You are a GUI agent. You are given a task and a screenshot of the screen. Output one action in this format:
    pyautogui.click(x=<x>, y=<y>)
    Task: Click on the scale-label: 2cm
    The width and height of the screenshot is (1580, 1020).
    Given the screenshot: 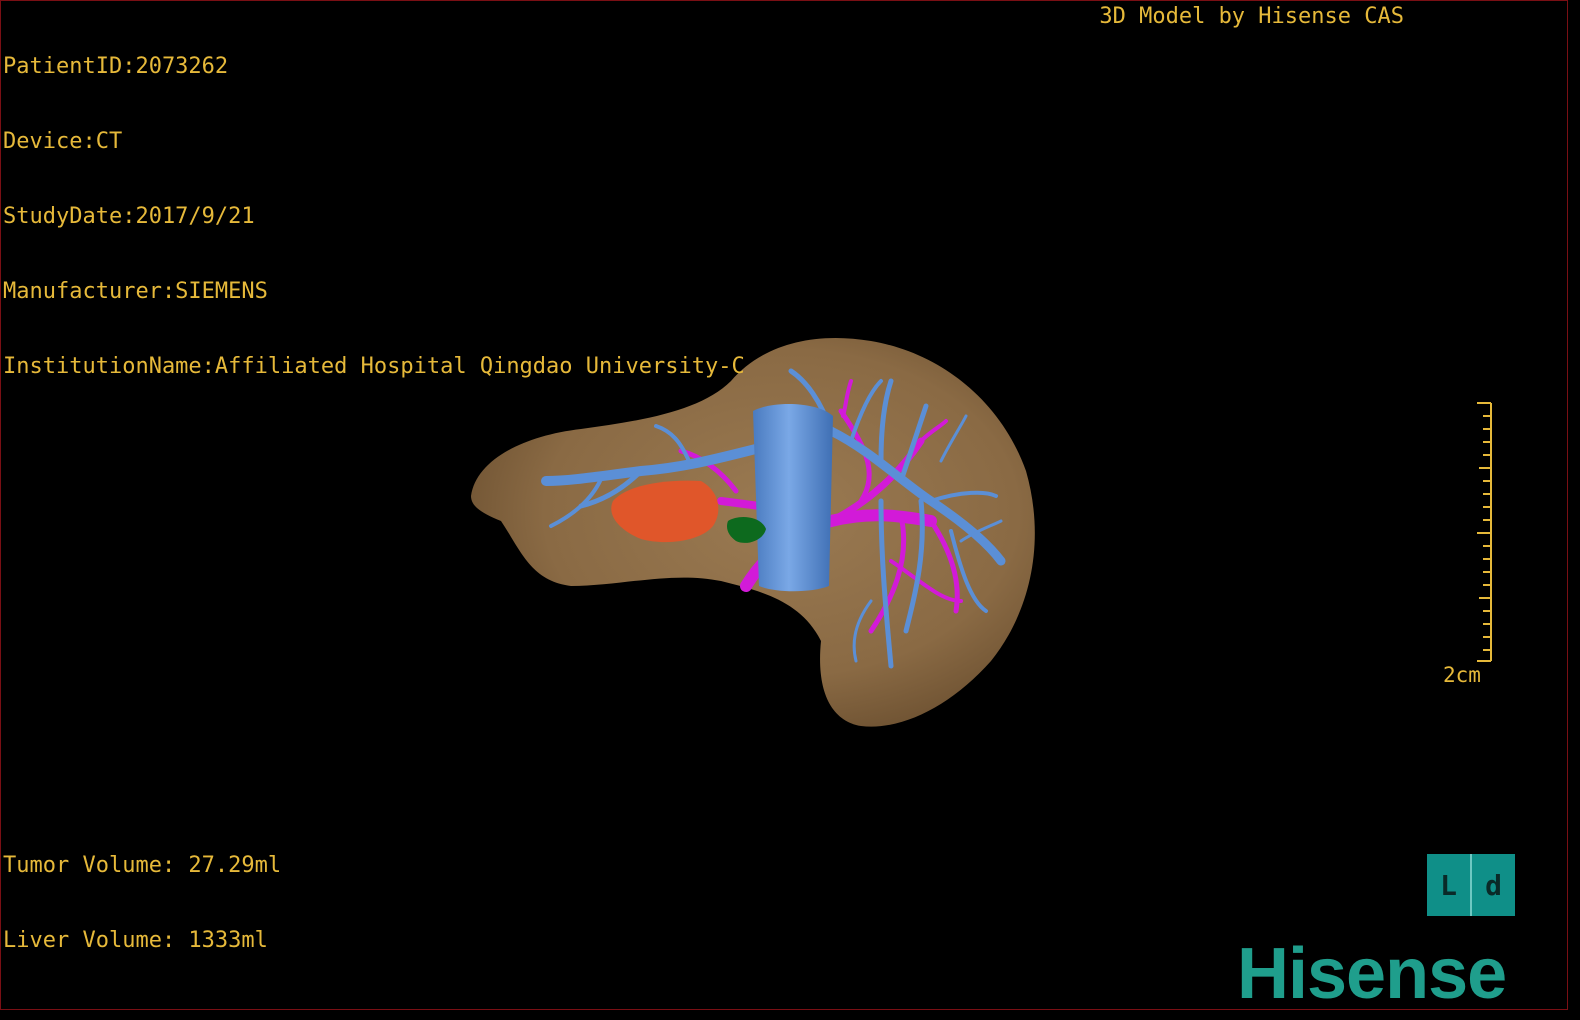 What is the action you would take?
    pyautogui.click(x=1462, y=675)
    